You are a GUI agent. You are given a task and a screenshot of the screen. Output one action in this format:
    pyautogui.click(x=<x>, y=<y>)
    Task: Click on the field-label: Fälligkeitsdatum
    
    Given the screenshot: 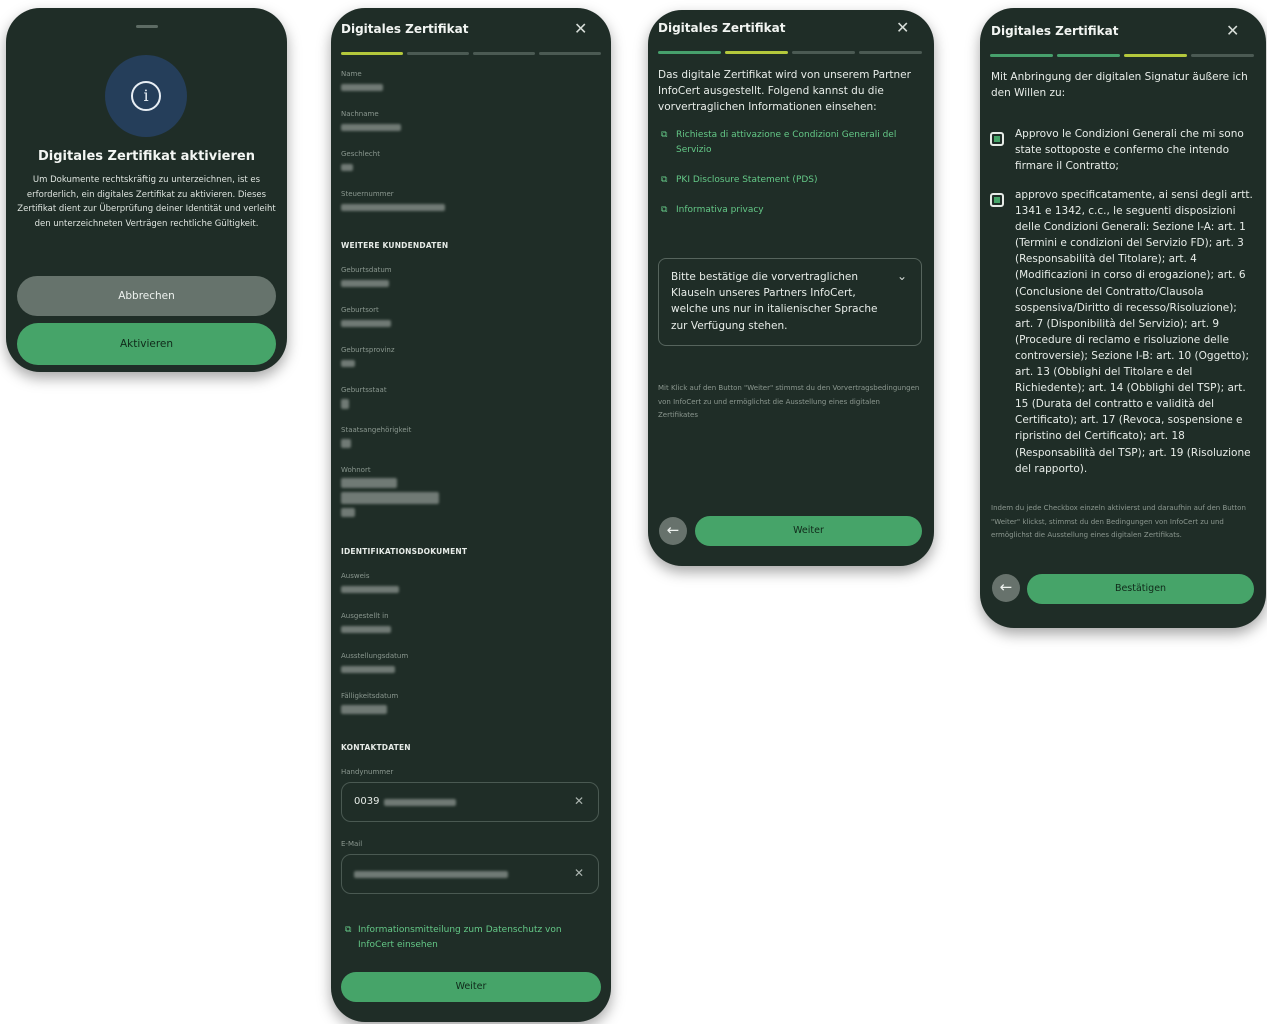 What is the action you would take?
    pyautogui.click(x=370, y=696)
    